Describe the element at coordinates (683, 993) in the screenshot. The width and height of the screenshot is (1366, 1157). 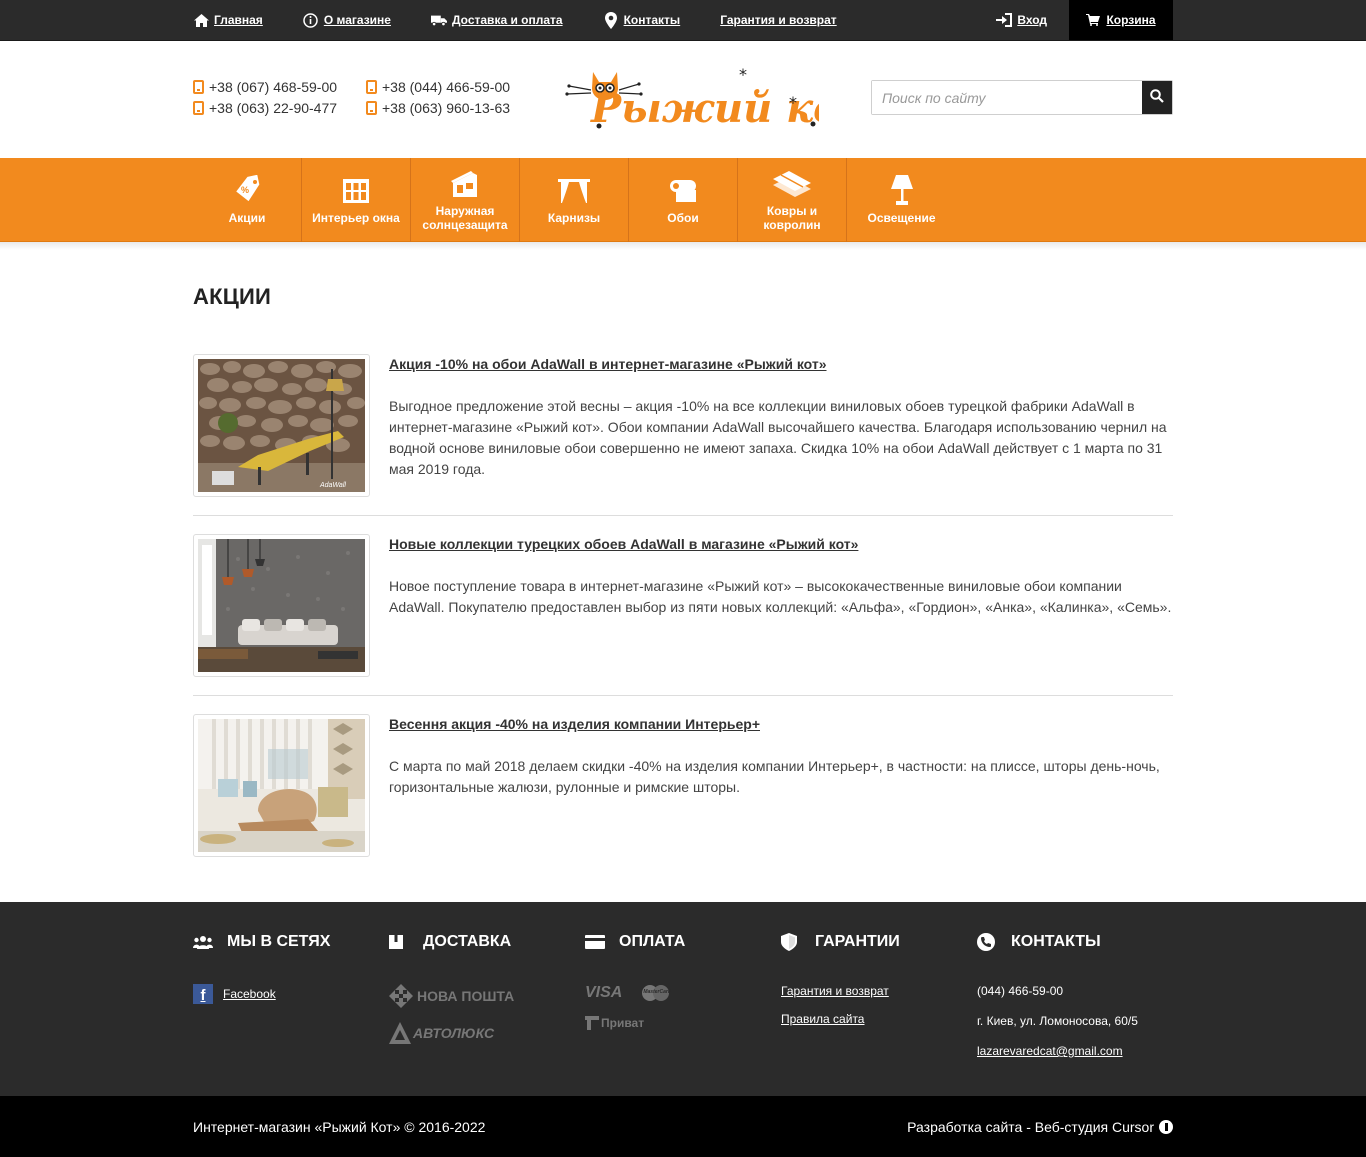
I see `payment-logos: VISA MasterCard` at that location.